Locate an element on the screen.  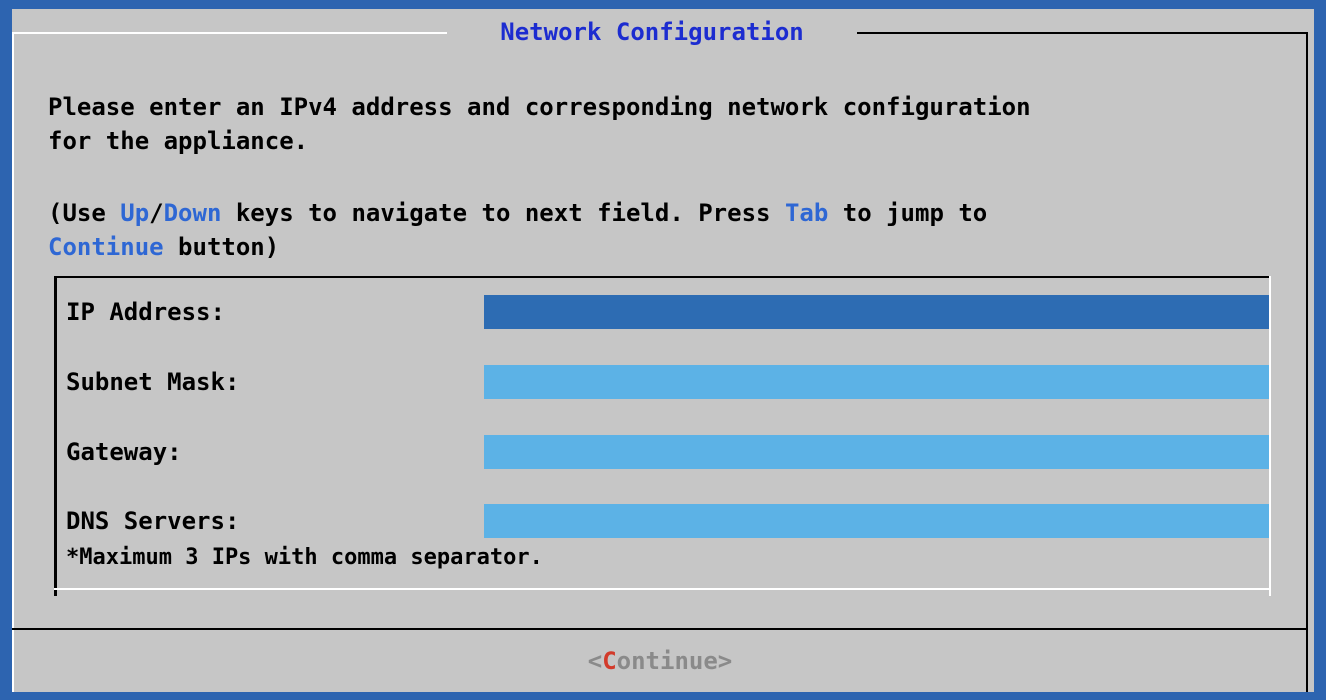
continue-bracket-left: < is located at coordinates (595, 661).